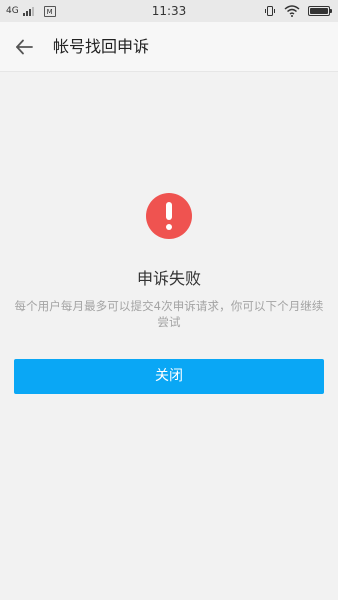  What do you see at coordinates (270, 11) in the screenshot?
I see `vibrate-icon` at bounding box center [270, 11].